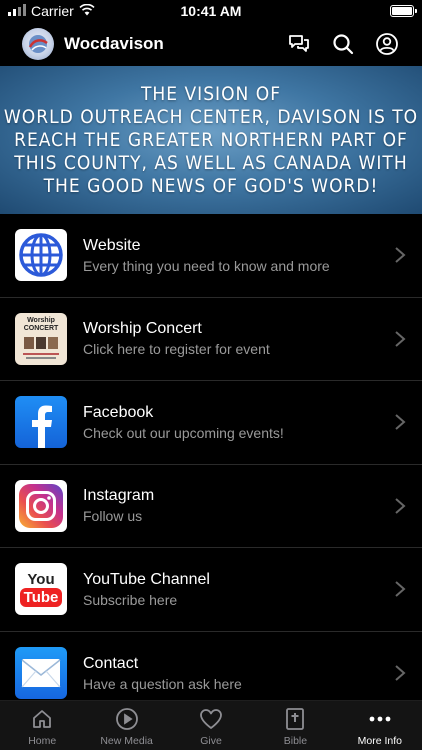  Describe the element at coordinates (211, 93) in the screenshot. I see `vision-line: The Vision of` at that location.